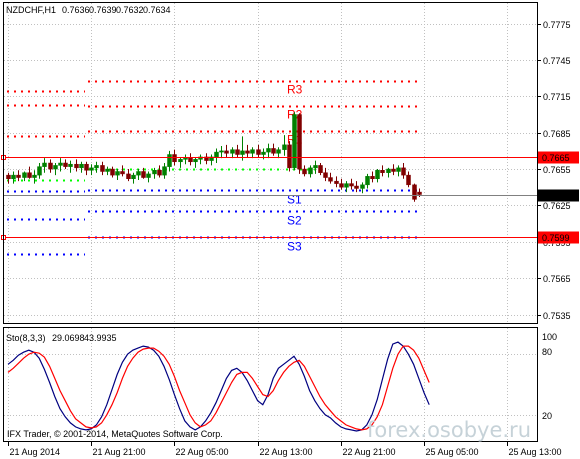  Describe the element at coordinates (547, 352) in the screenshot. I see `stochastic-level-high: 80` at that location.